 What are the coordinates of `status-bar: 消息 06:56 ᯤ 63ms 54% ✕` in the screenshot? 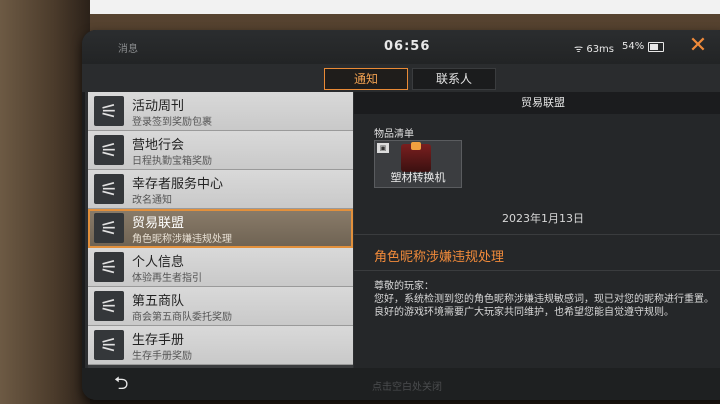 It's located at (401, 47).